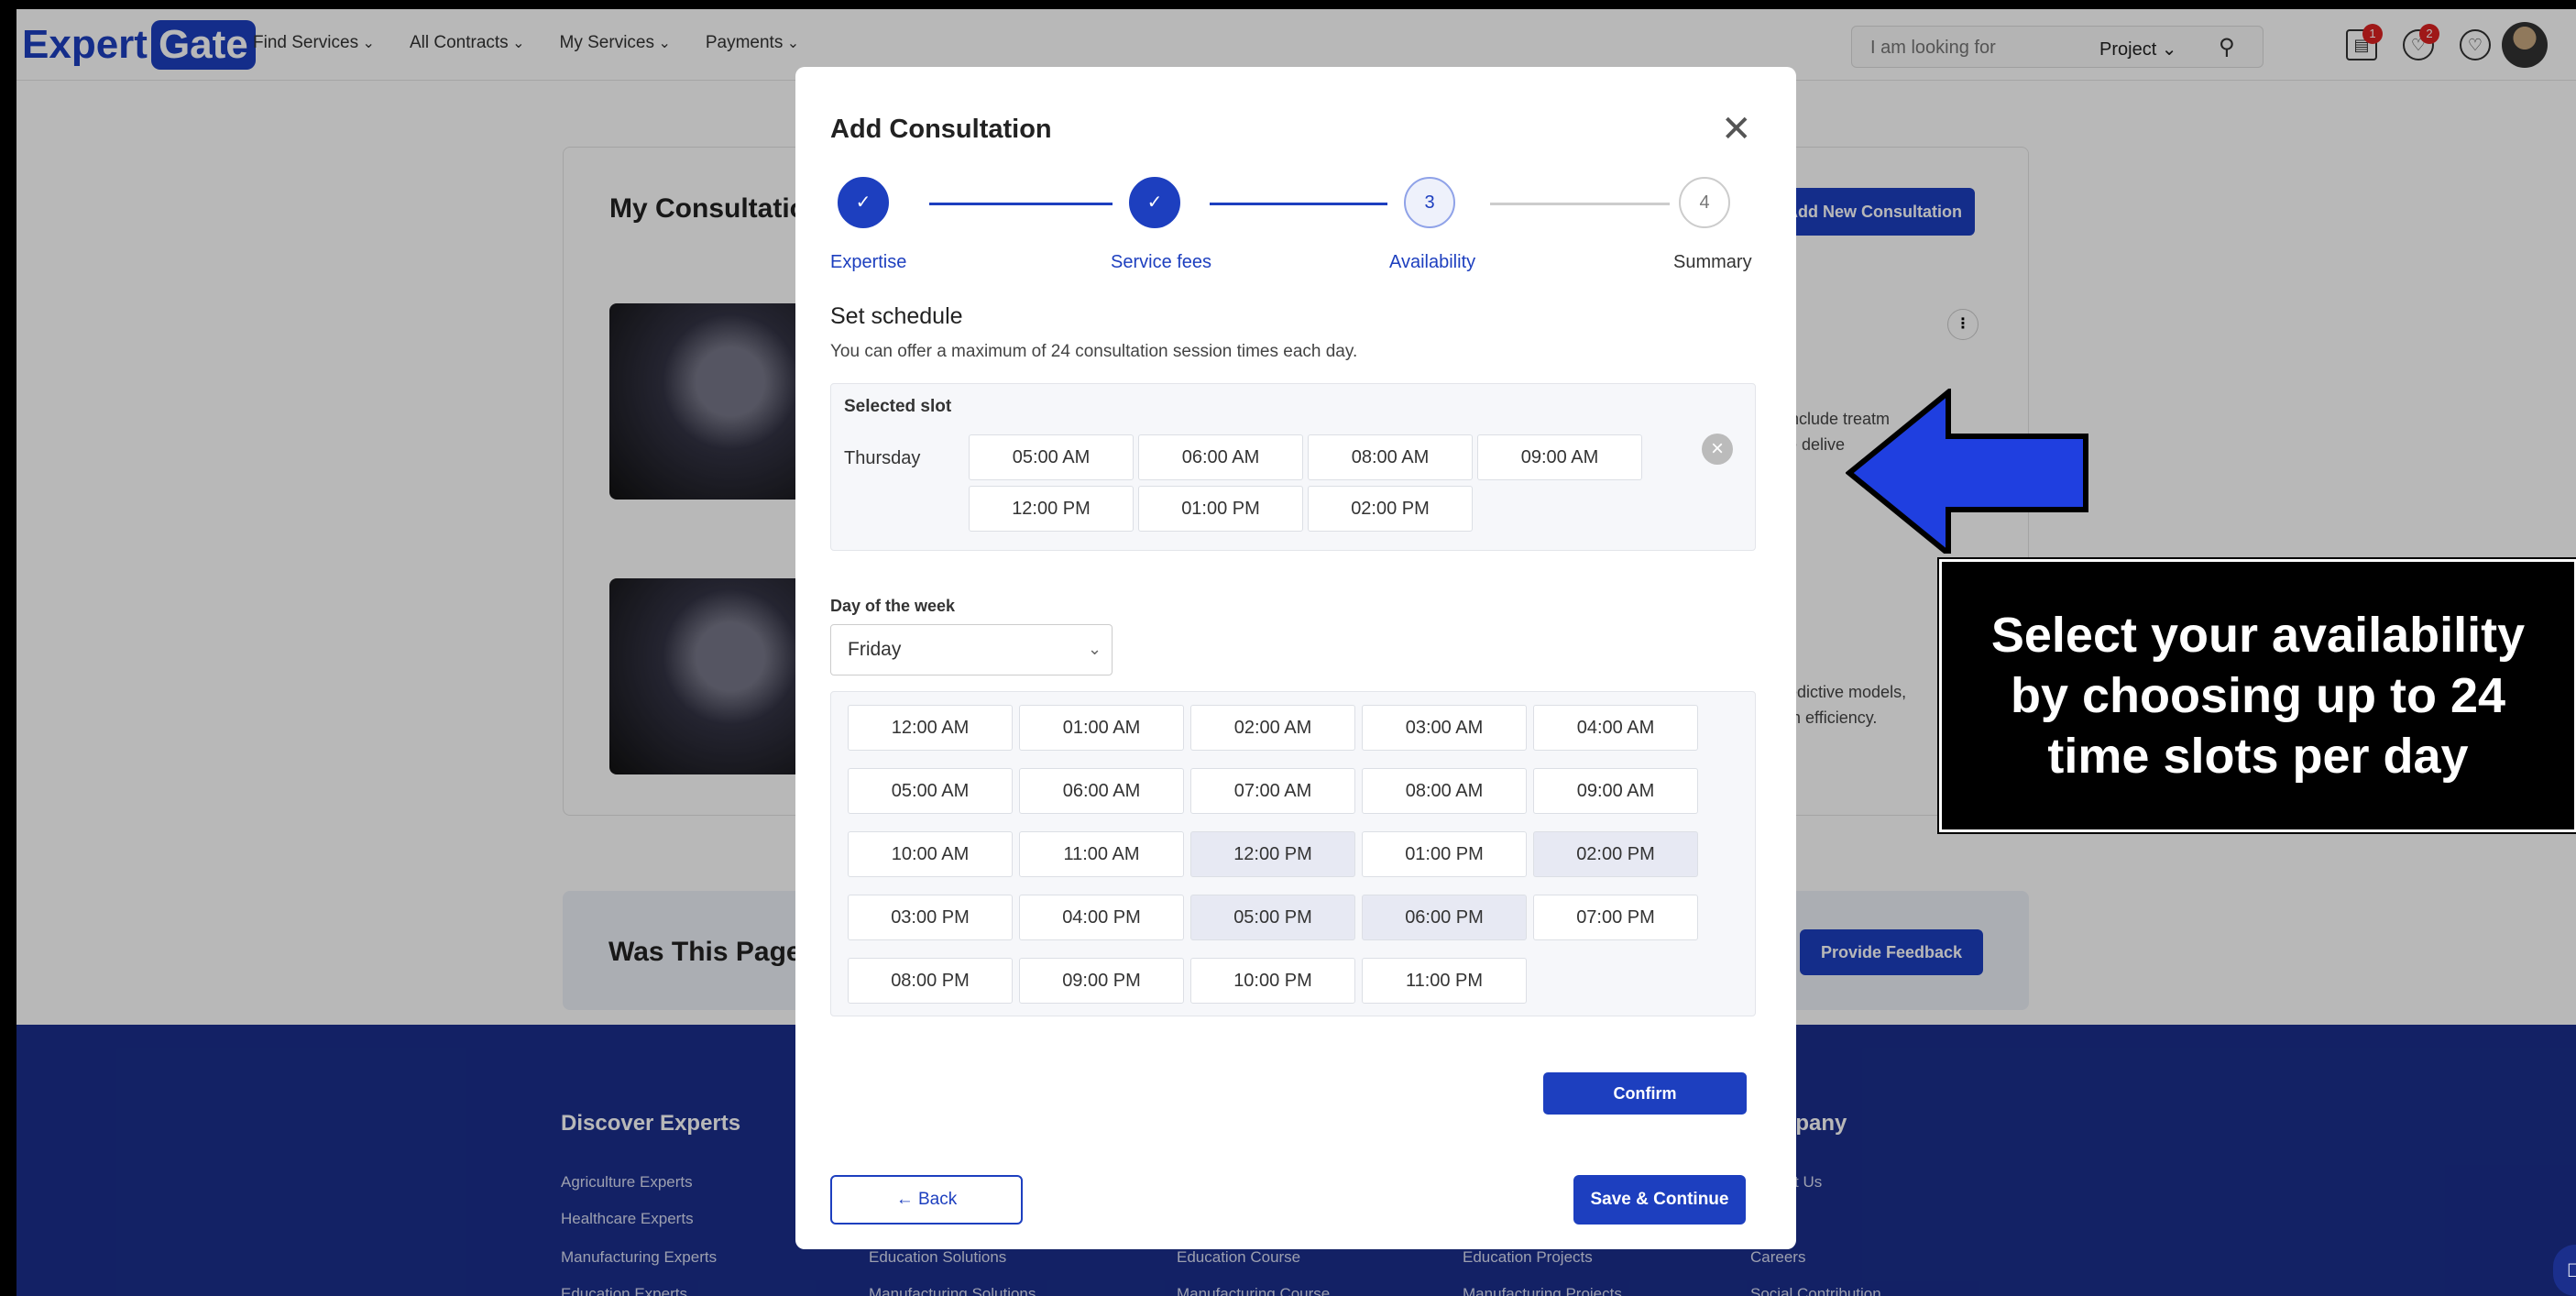  I want to click on remove-slot-icon: ×, so click(1717, 449).